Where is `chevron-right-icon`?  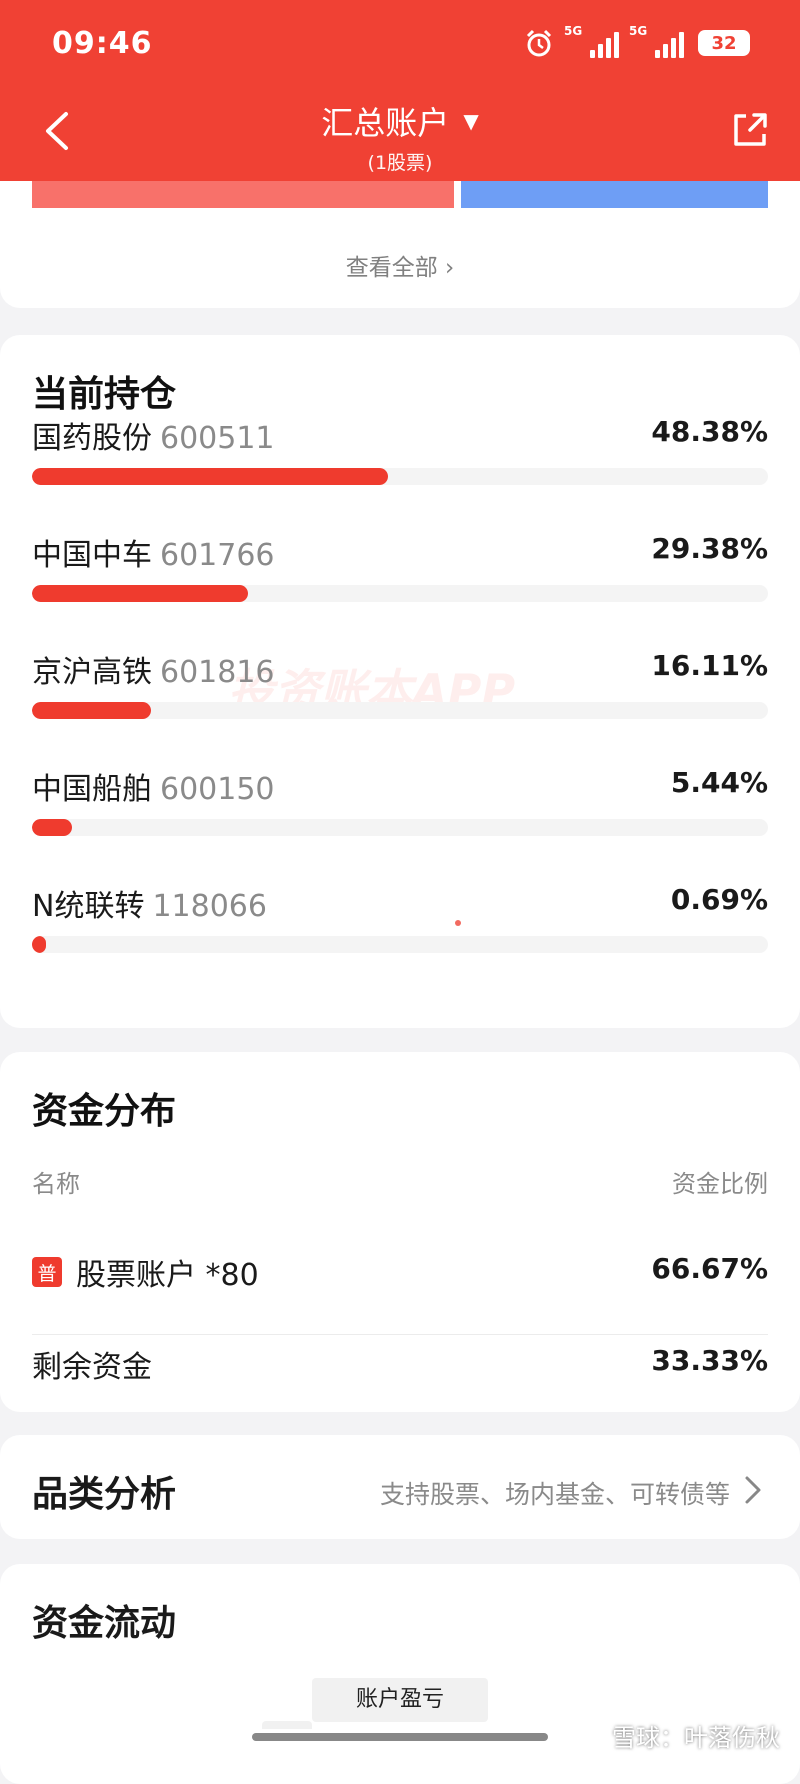
chevron-right-icon is located at coordinates (753, 1490).